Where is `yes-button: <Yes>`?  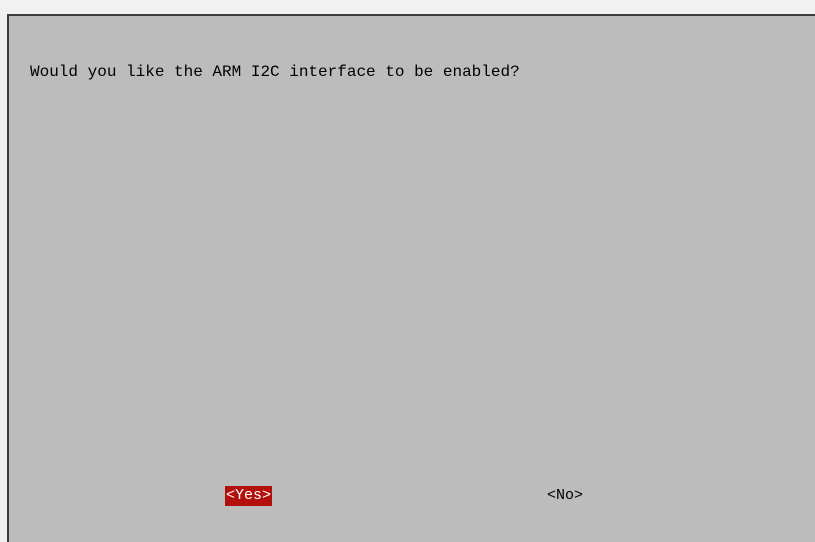 yes-button: <Yes> is located at coordinates (249, 496).